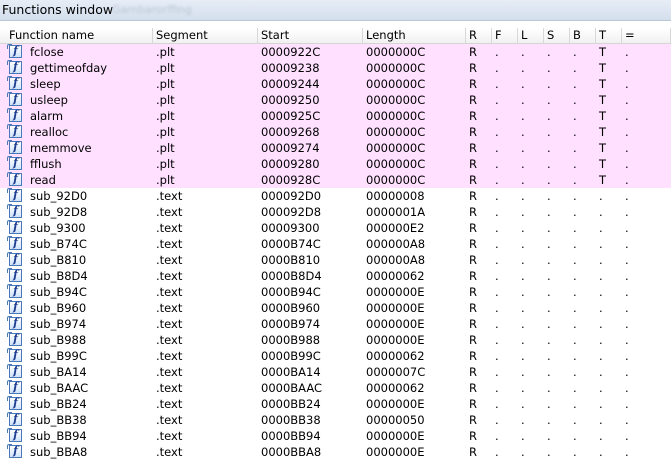 The height and width of the screenshot is (466, 671). Describe the element at coordinates (291, 452) in the screenshot. I see `cell-start: 0000BBA8` at that location.